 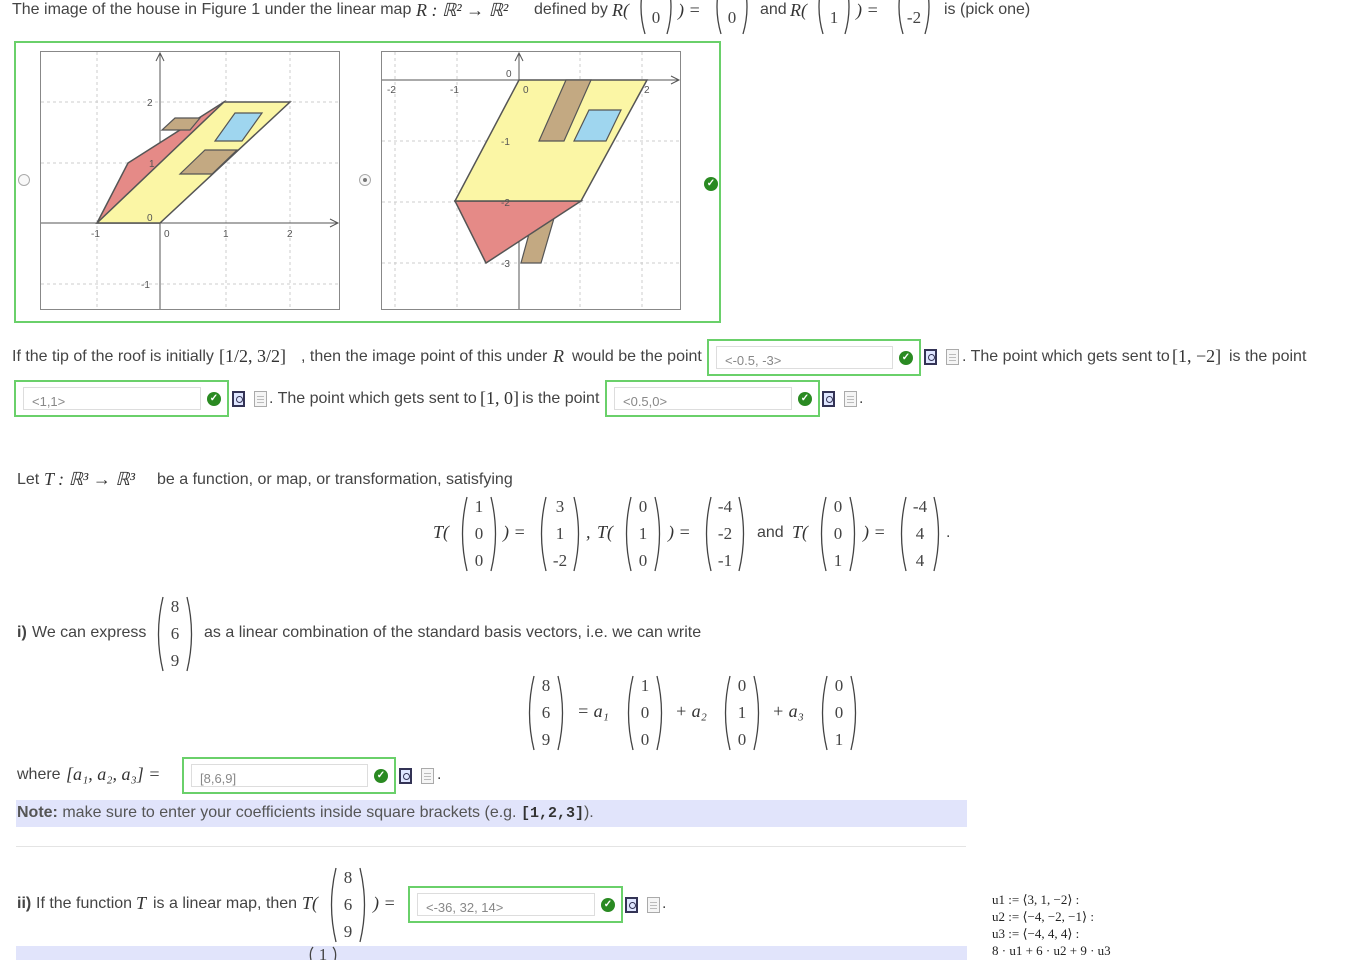 I want to click on answer2-help-icon, so click(x=260, y=399).